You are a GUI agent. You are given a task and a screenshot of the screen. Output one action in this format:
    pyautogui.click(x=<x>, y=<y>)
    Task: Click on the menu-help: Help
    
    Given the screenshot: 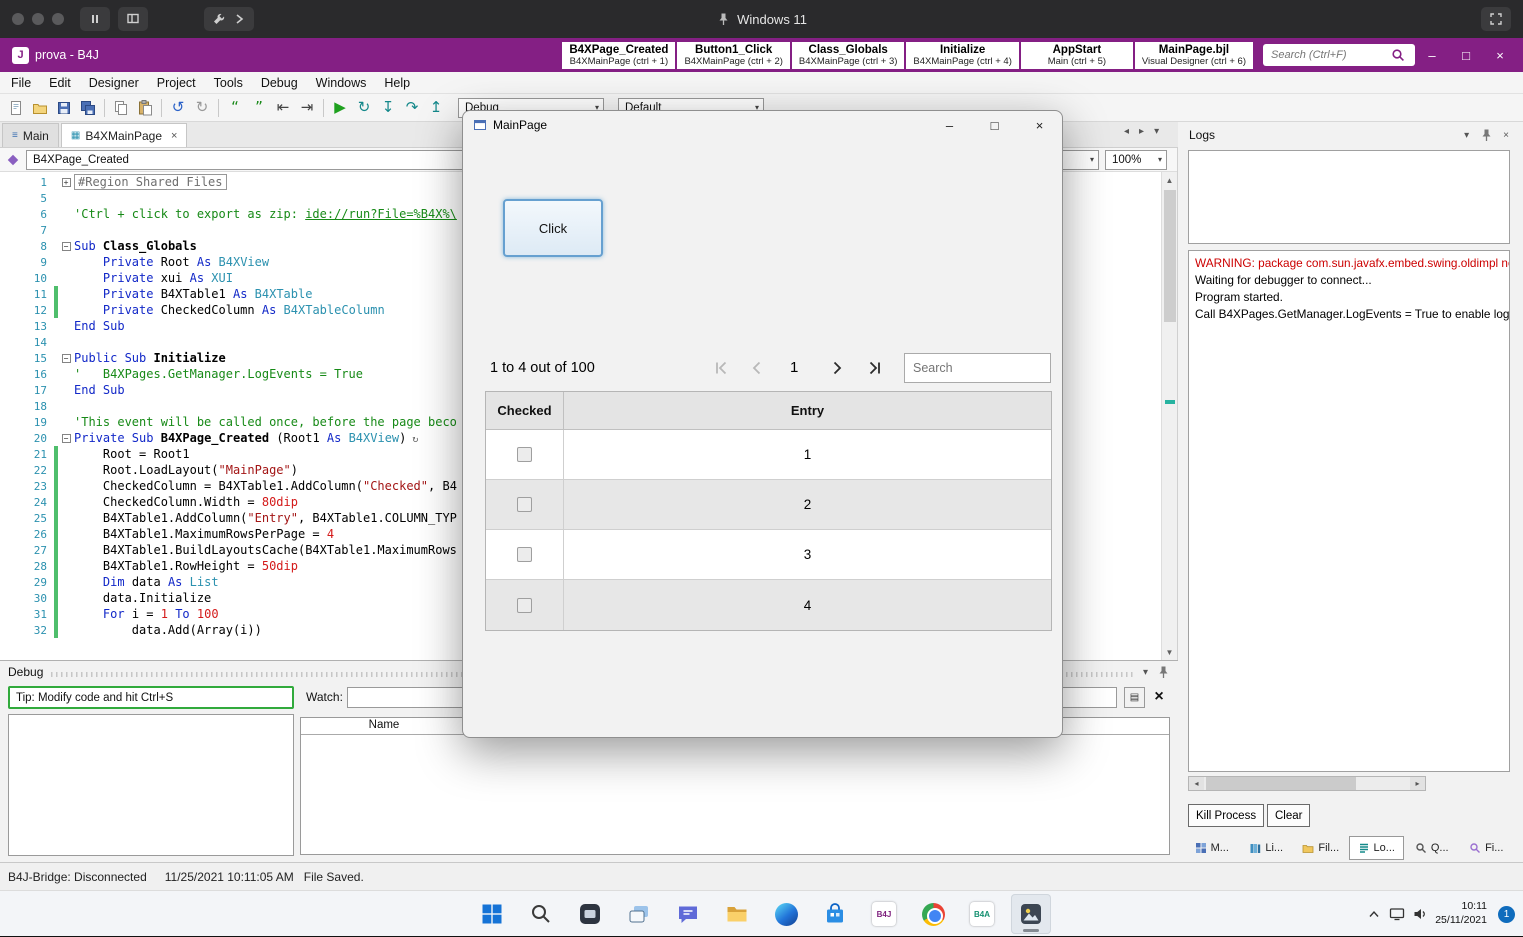 What is the action you would take?
    pyautogui.click(x=397, y=83)
    